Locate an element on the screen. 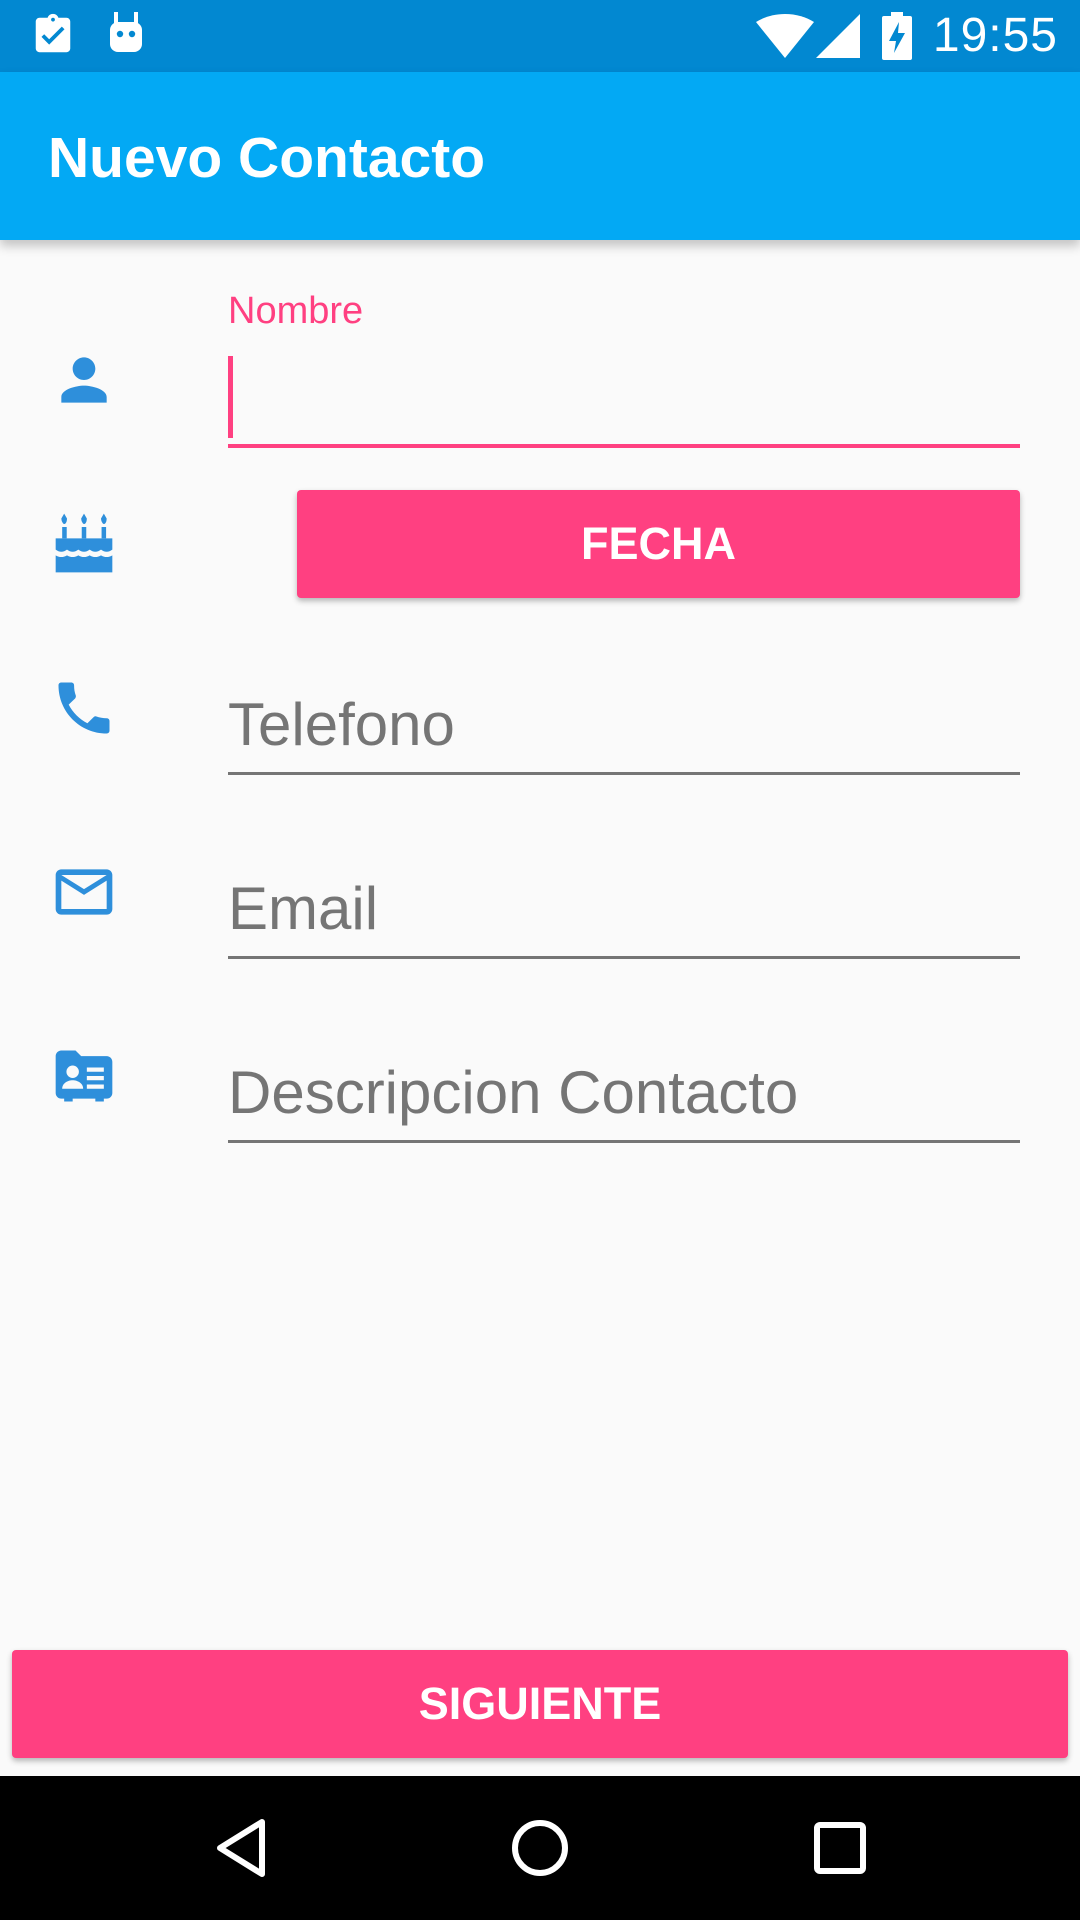 This screenshot has height=1920, width=1080. clock: 19:55 is located at coordinates (995, 35).